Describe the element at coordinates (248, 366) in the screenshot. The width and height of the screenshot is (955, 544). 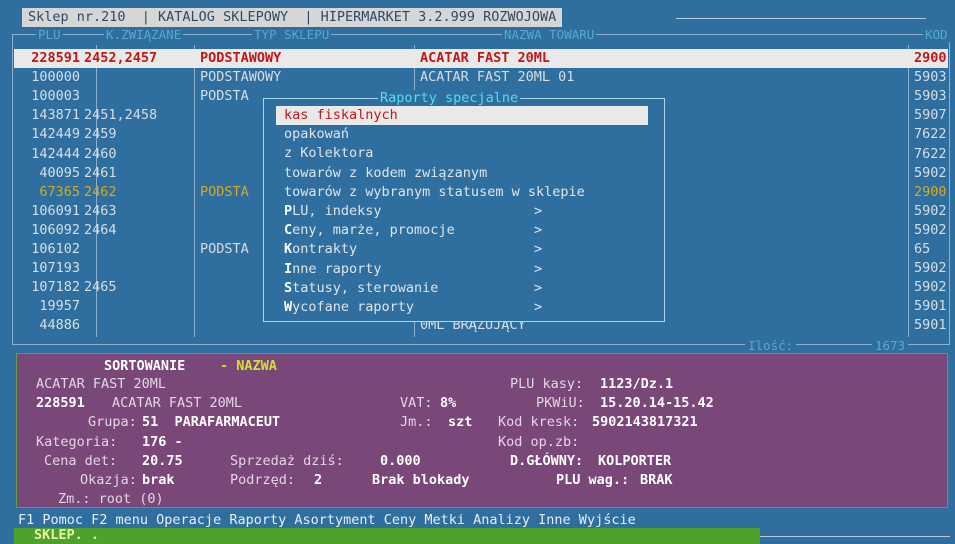
I see `sort-mode: - NAZWA` at that location.